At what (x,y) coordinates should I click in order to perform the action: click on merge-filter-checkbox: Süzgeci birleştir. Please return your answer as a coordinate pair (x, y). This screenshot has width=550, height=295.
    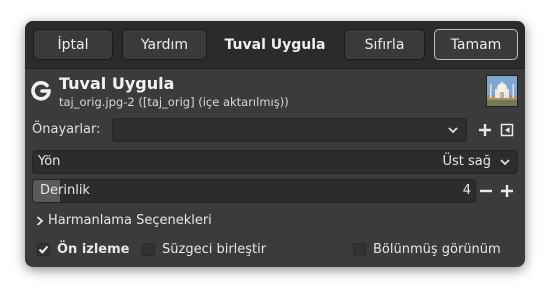
    Looking at the image, I should click on (204, 249).